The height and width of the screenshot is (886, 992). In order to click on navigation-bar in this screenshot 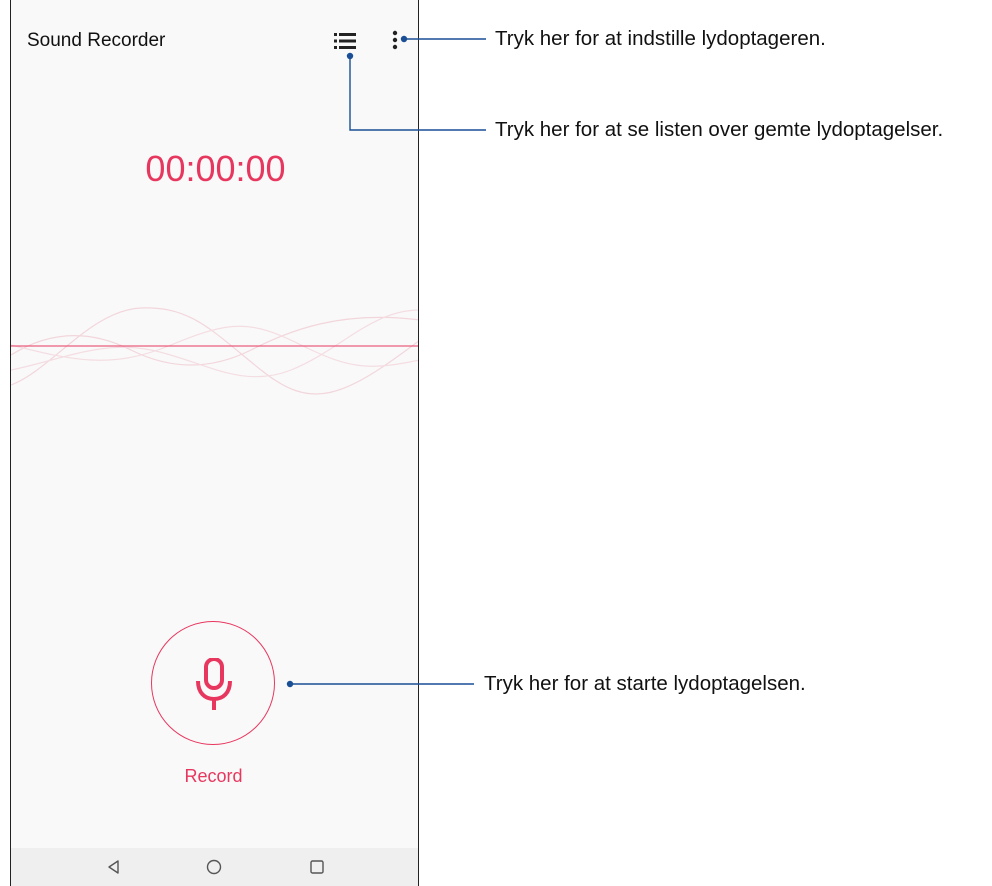, I will do `click(214, 867)`.